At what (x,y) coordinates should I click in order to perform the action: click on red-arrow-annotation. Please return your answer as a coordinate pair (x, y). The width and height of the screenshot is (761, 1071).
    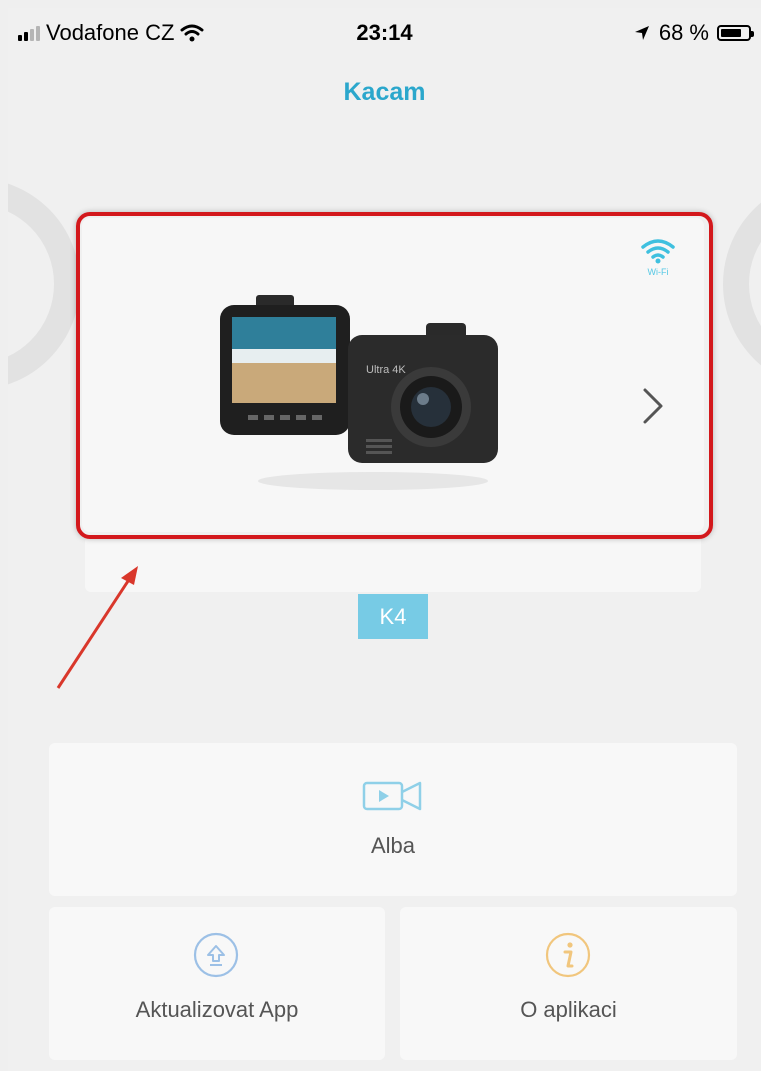
    Looking at the image, I should click on (97, 627).